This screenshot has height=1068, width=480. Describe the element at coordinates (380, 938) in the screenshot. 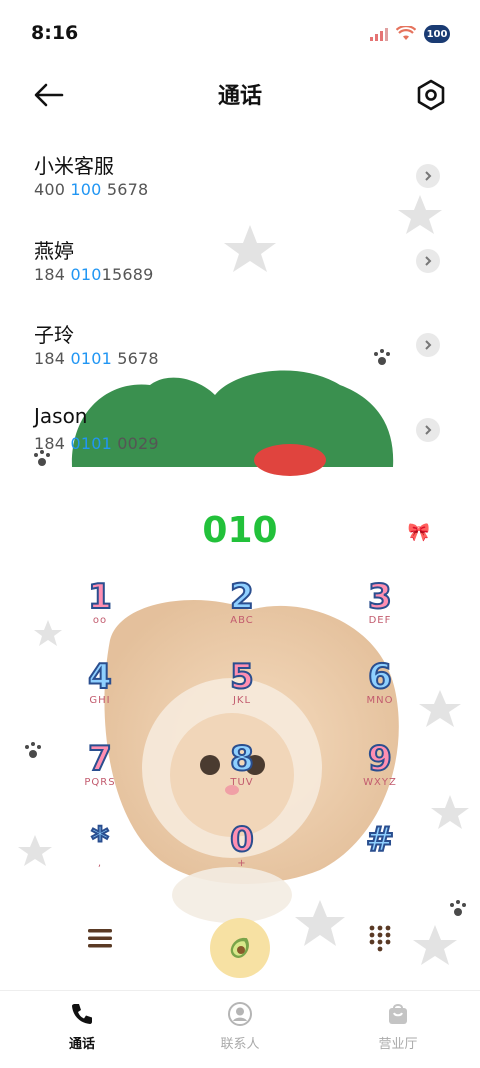

I see `keypad-toggle-icon` at that location.